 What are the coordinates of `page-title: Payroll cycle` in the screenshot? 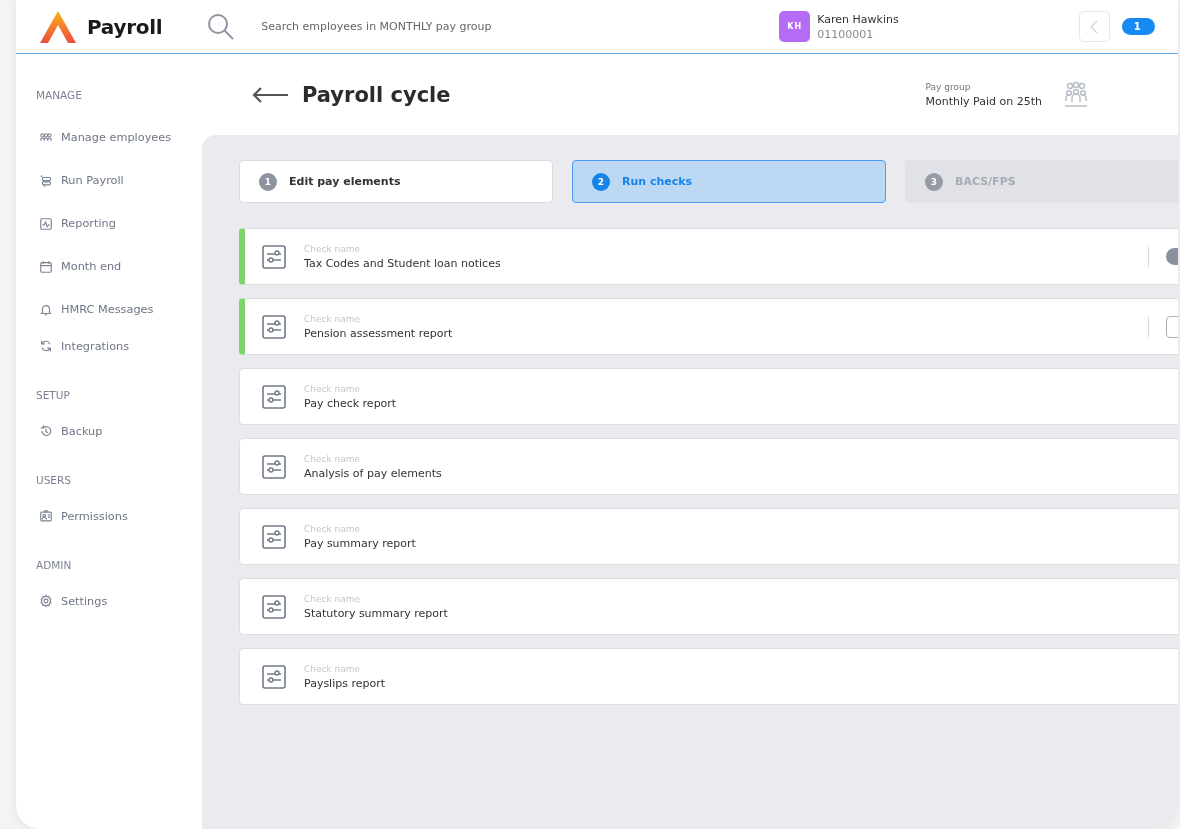 It's located at (376, 94).